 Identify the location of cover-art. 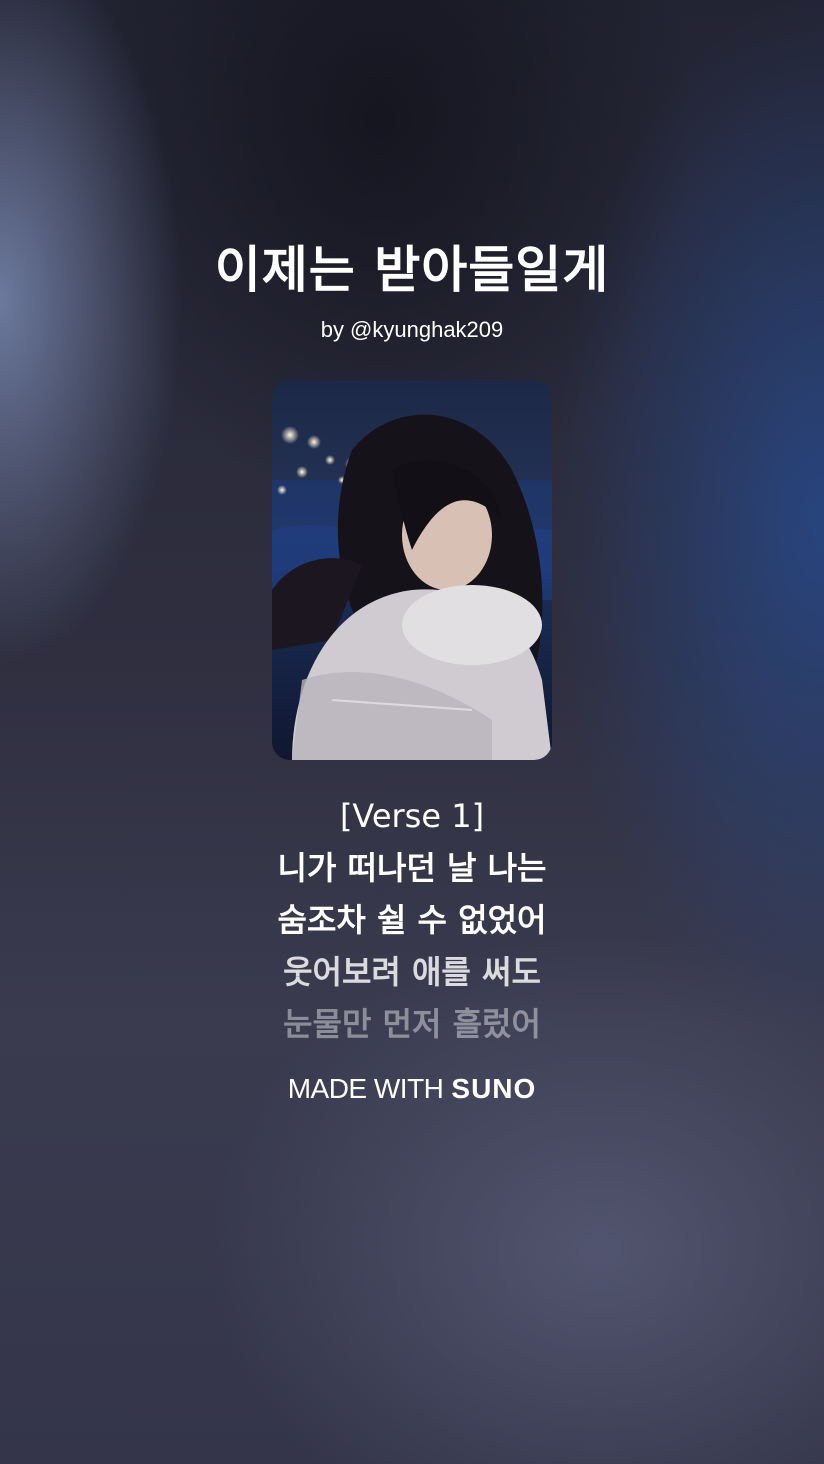
(412, 570).